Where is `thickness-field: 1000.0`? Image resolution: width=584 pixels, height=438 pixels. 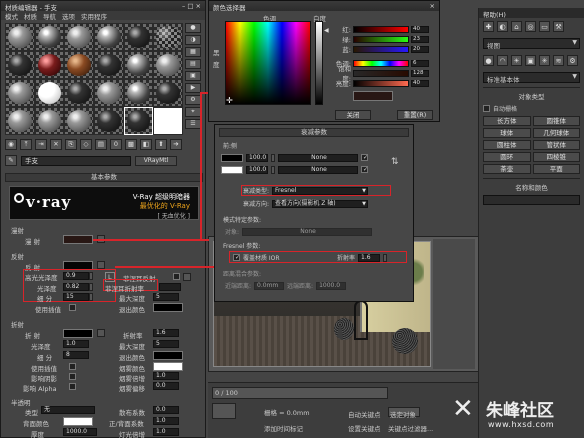 thickness-field: 1000.0 is located at coordinates (80, 432).